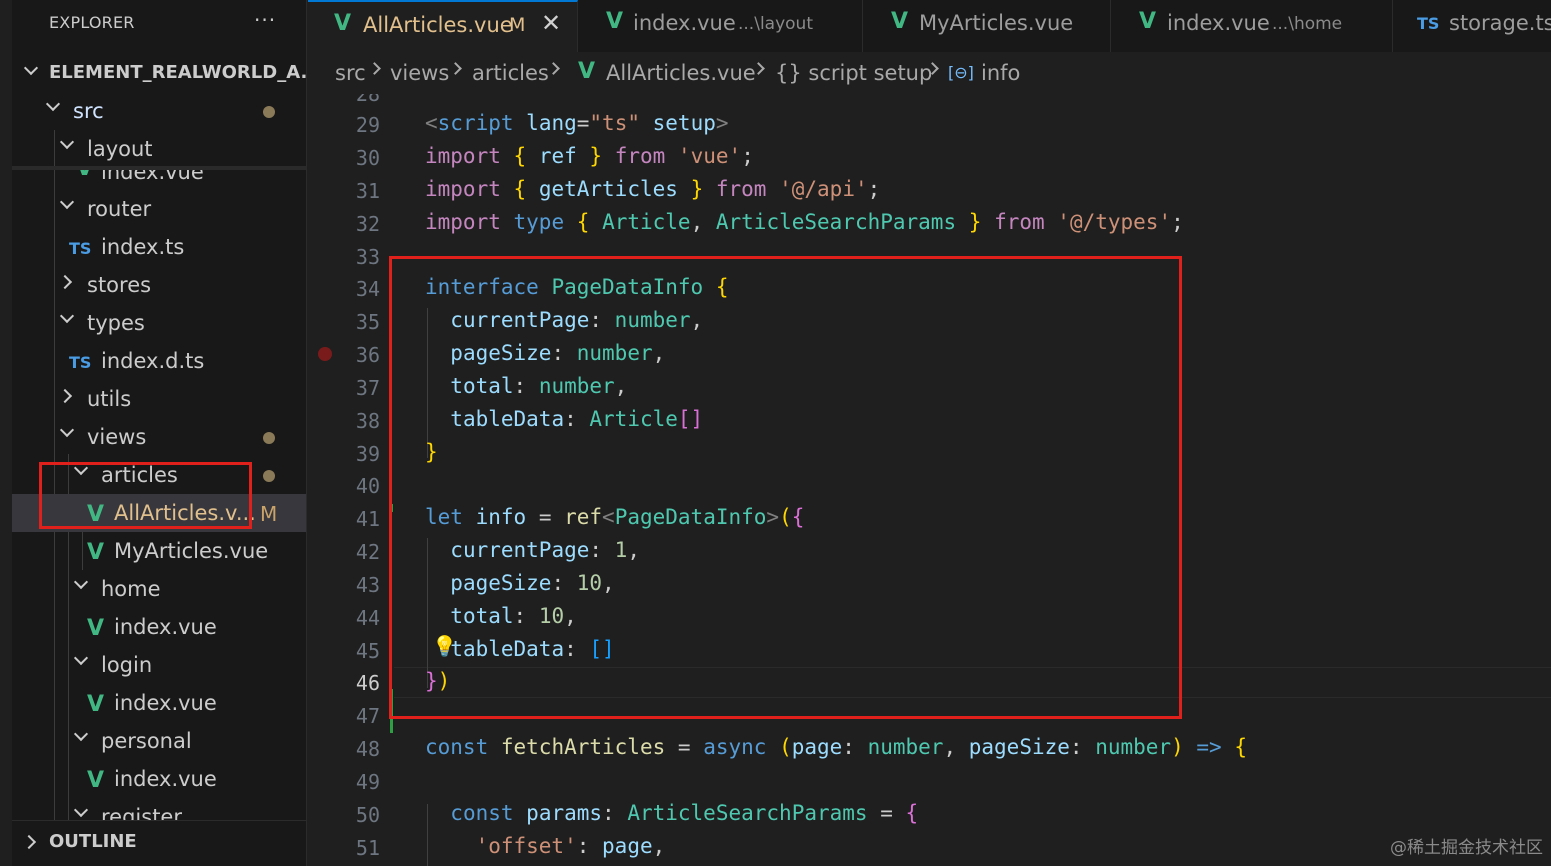 The image size is (1551, 866). I want to click on tree-folder-router: router, so click(159, 209).